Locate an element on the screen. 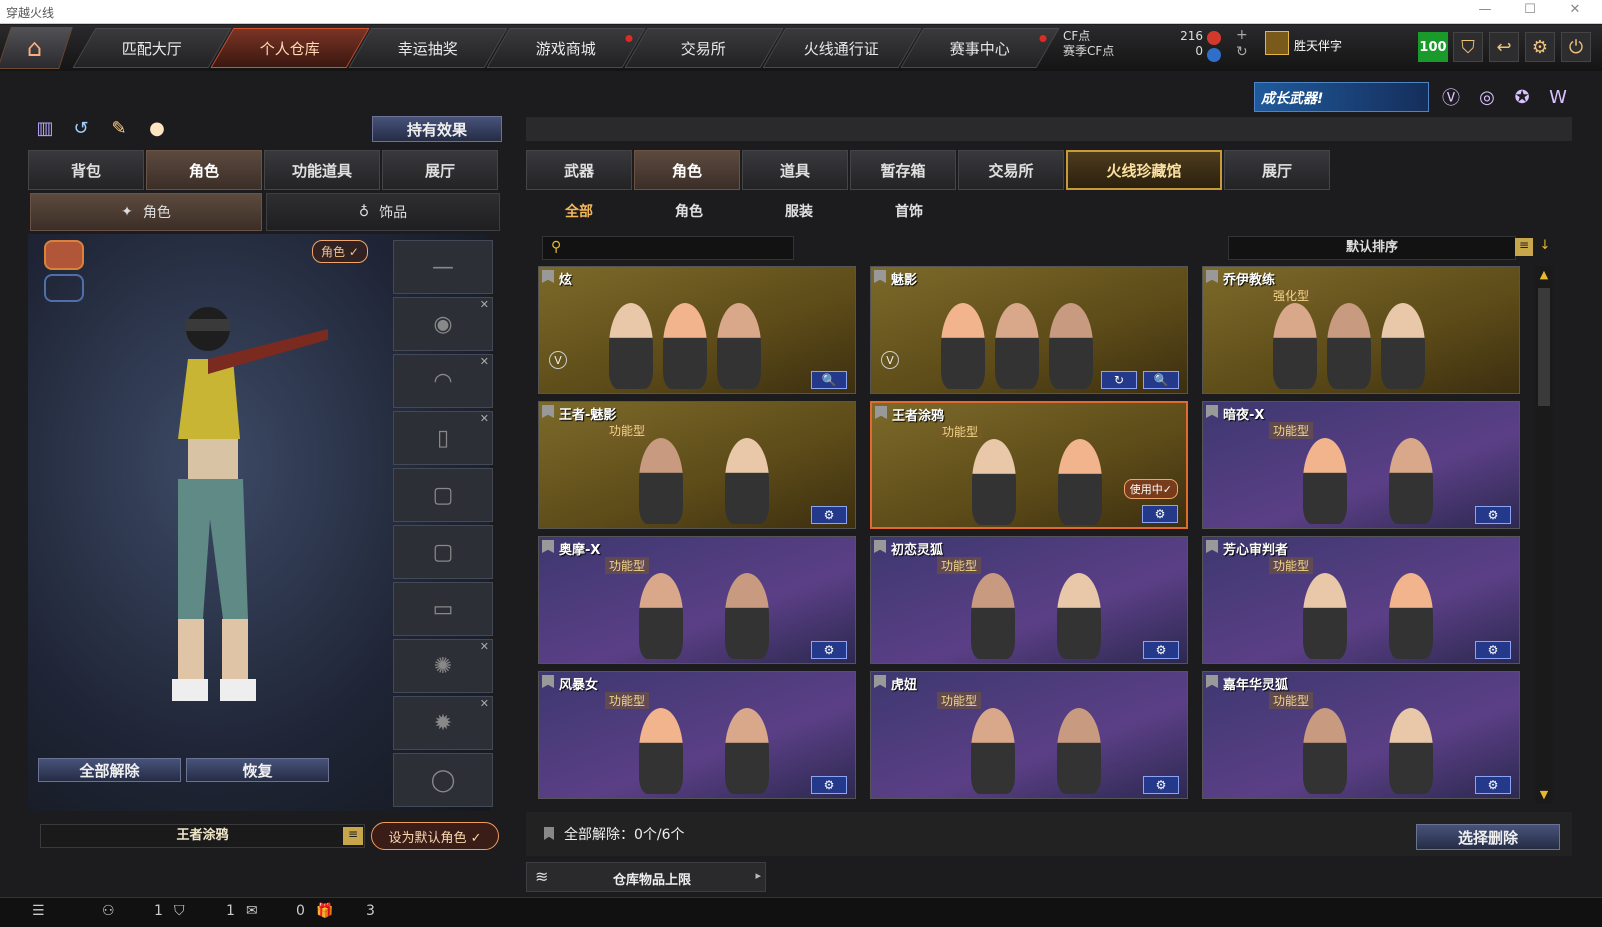 This screenshot has height=927, width=1602. sort-dropdown: 默认排序 is located at coordinates (1372, 248).